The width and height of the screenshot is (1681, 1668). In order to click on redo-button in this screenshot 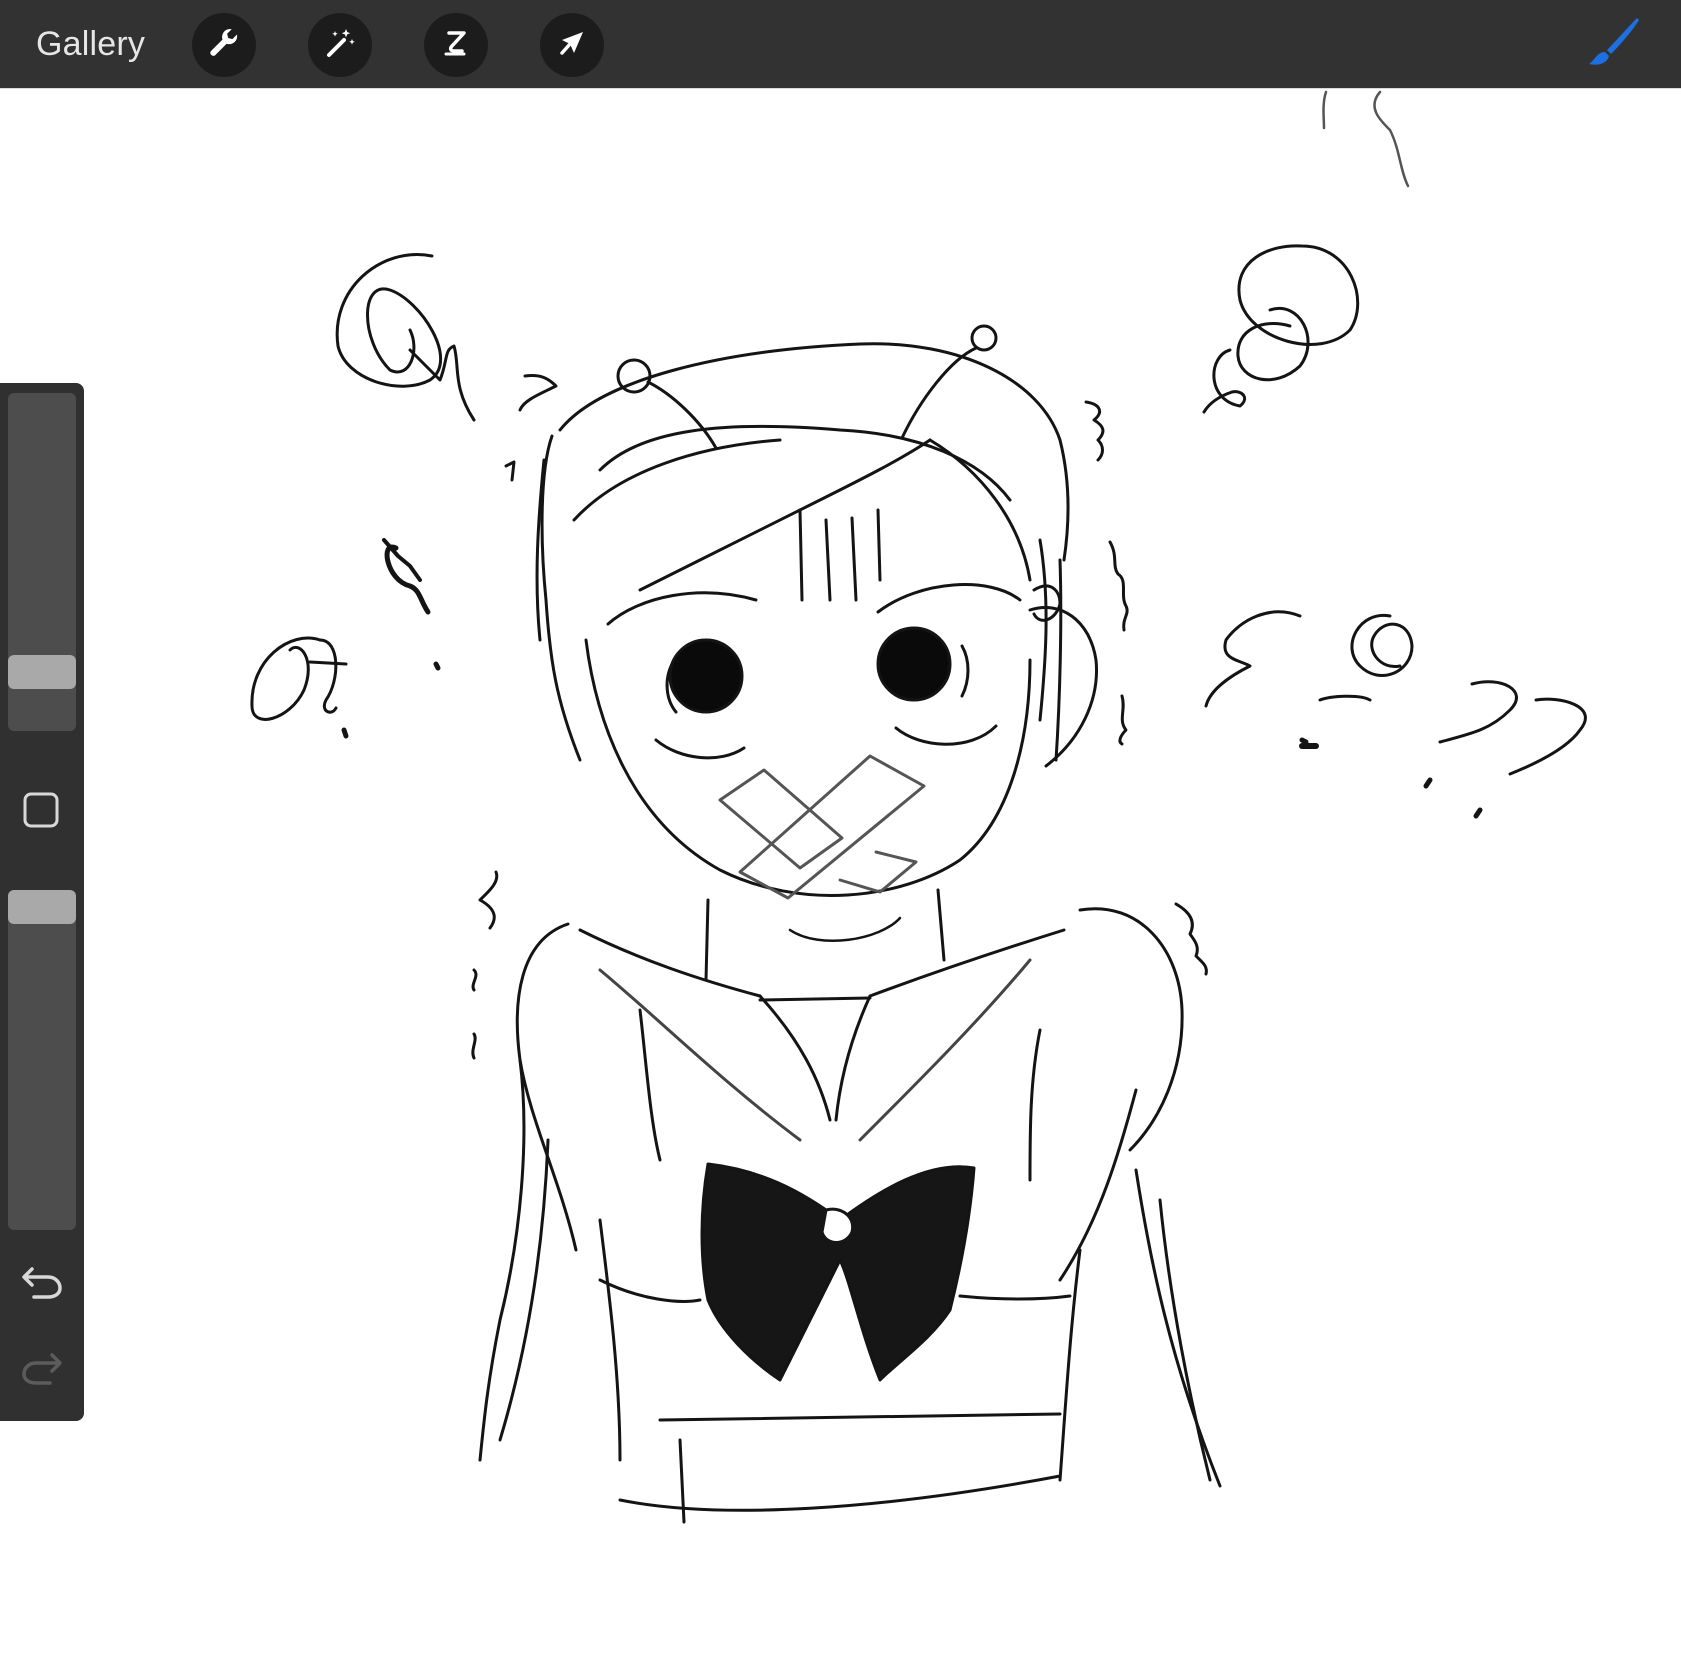, I will do `click(42, 1369)`.